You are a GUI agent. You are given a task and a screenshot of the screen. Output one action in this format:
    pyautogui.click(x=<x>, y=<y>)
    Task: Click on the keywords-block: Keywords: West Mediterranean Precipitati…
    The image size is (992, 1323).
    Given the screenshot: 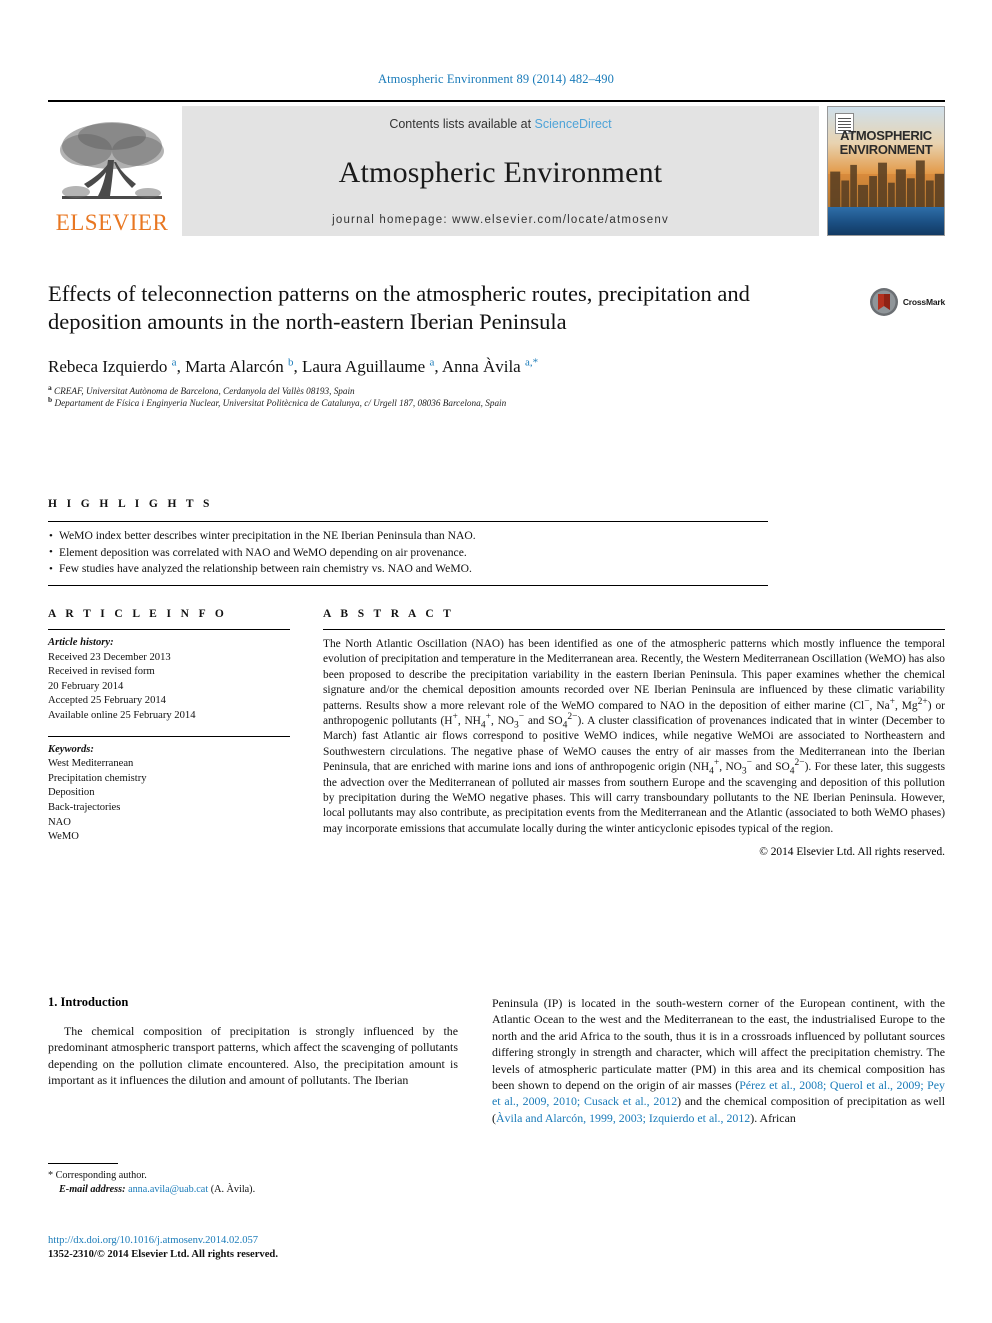 What is the action you would take?
    pyautogui.click(x=169, y=796)
    